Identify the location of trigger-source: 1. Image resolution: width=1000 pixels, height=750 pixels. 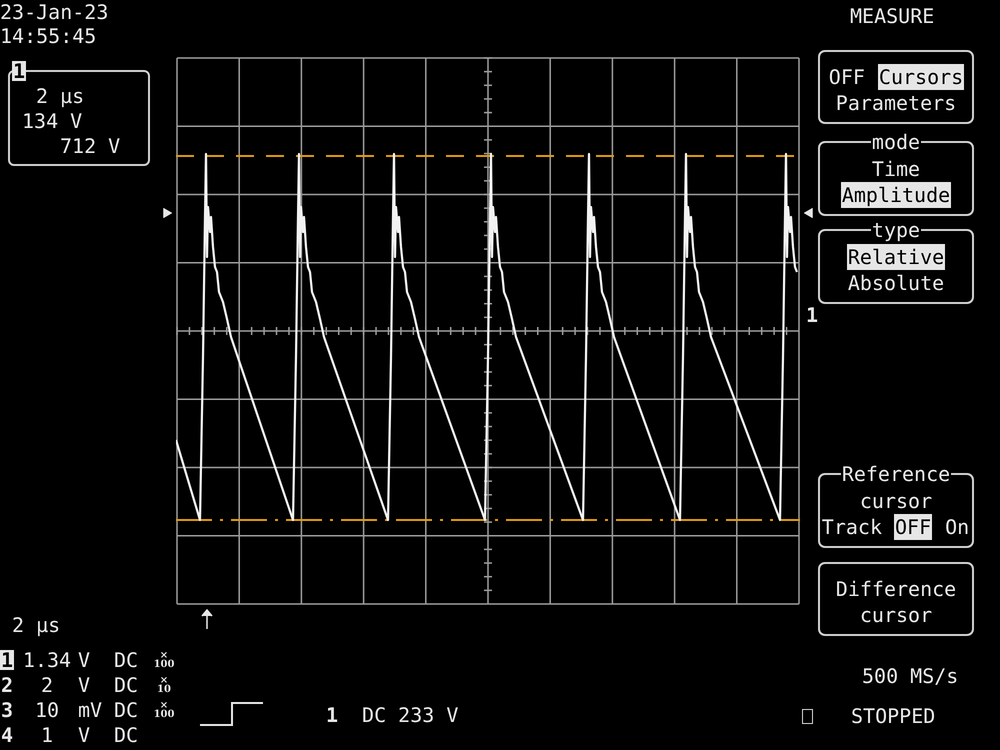
(332, 715).